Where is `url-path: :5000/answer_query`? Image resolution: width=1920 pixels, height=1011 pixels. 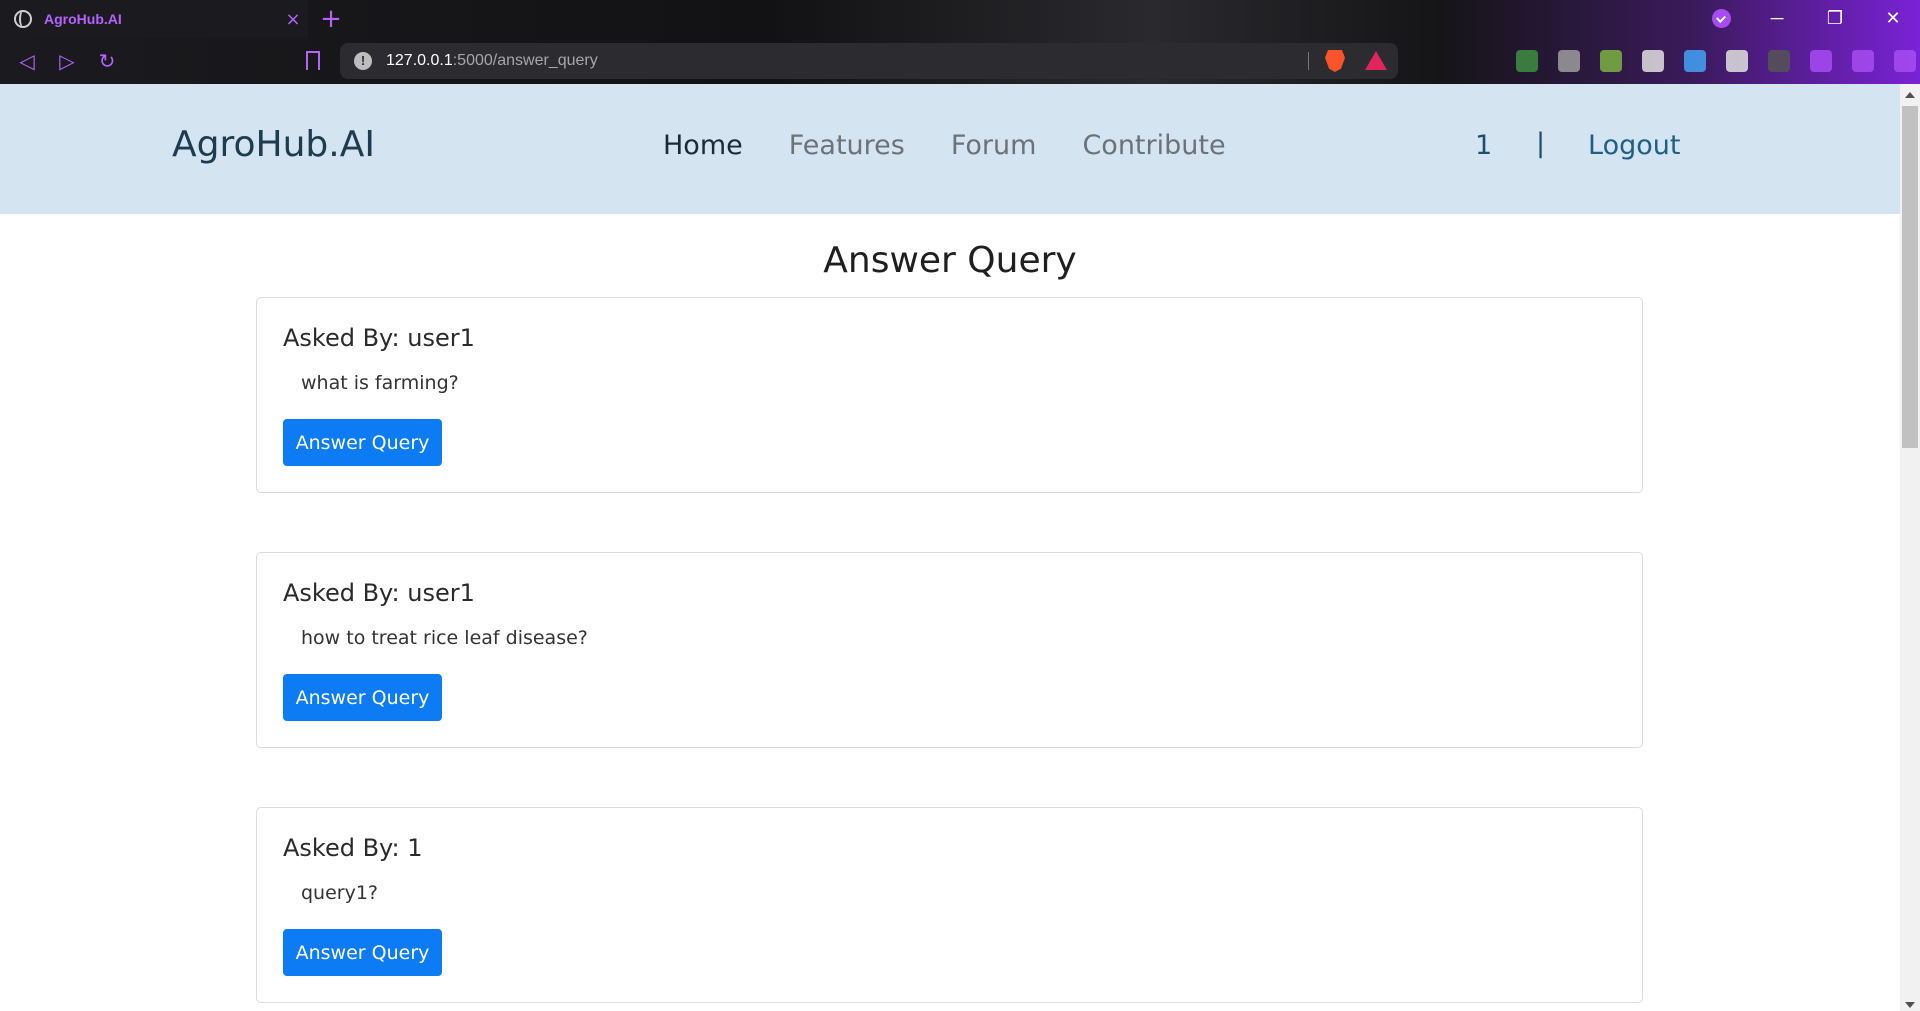
url-path: :5000/answer_query is located at coordinates (525, 60).